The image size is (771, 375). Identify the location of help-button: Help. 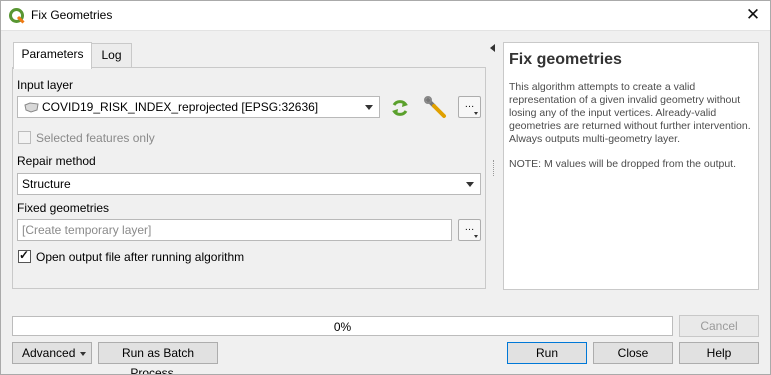
(719, 353).